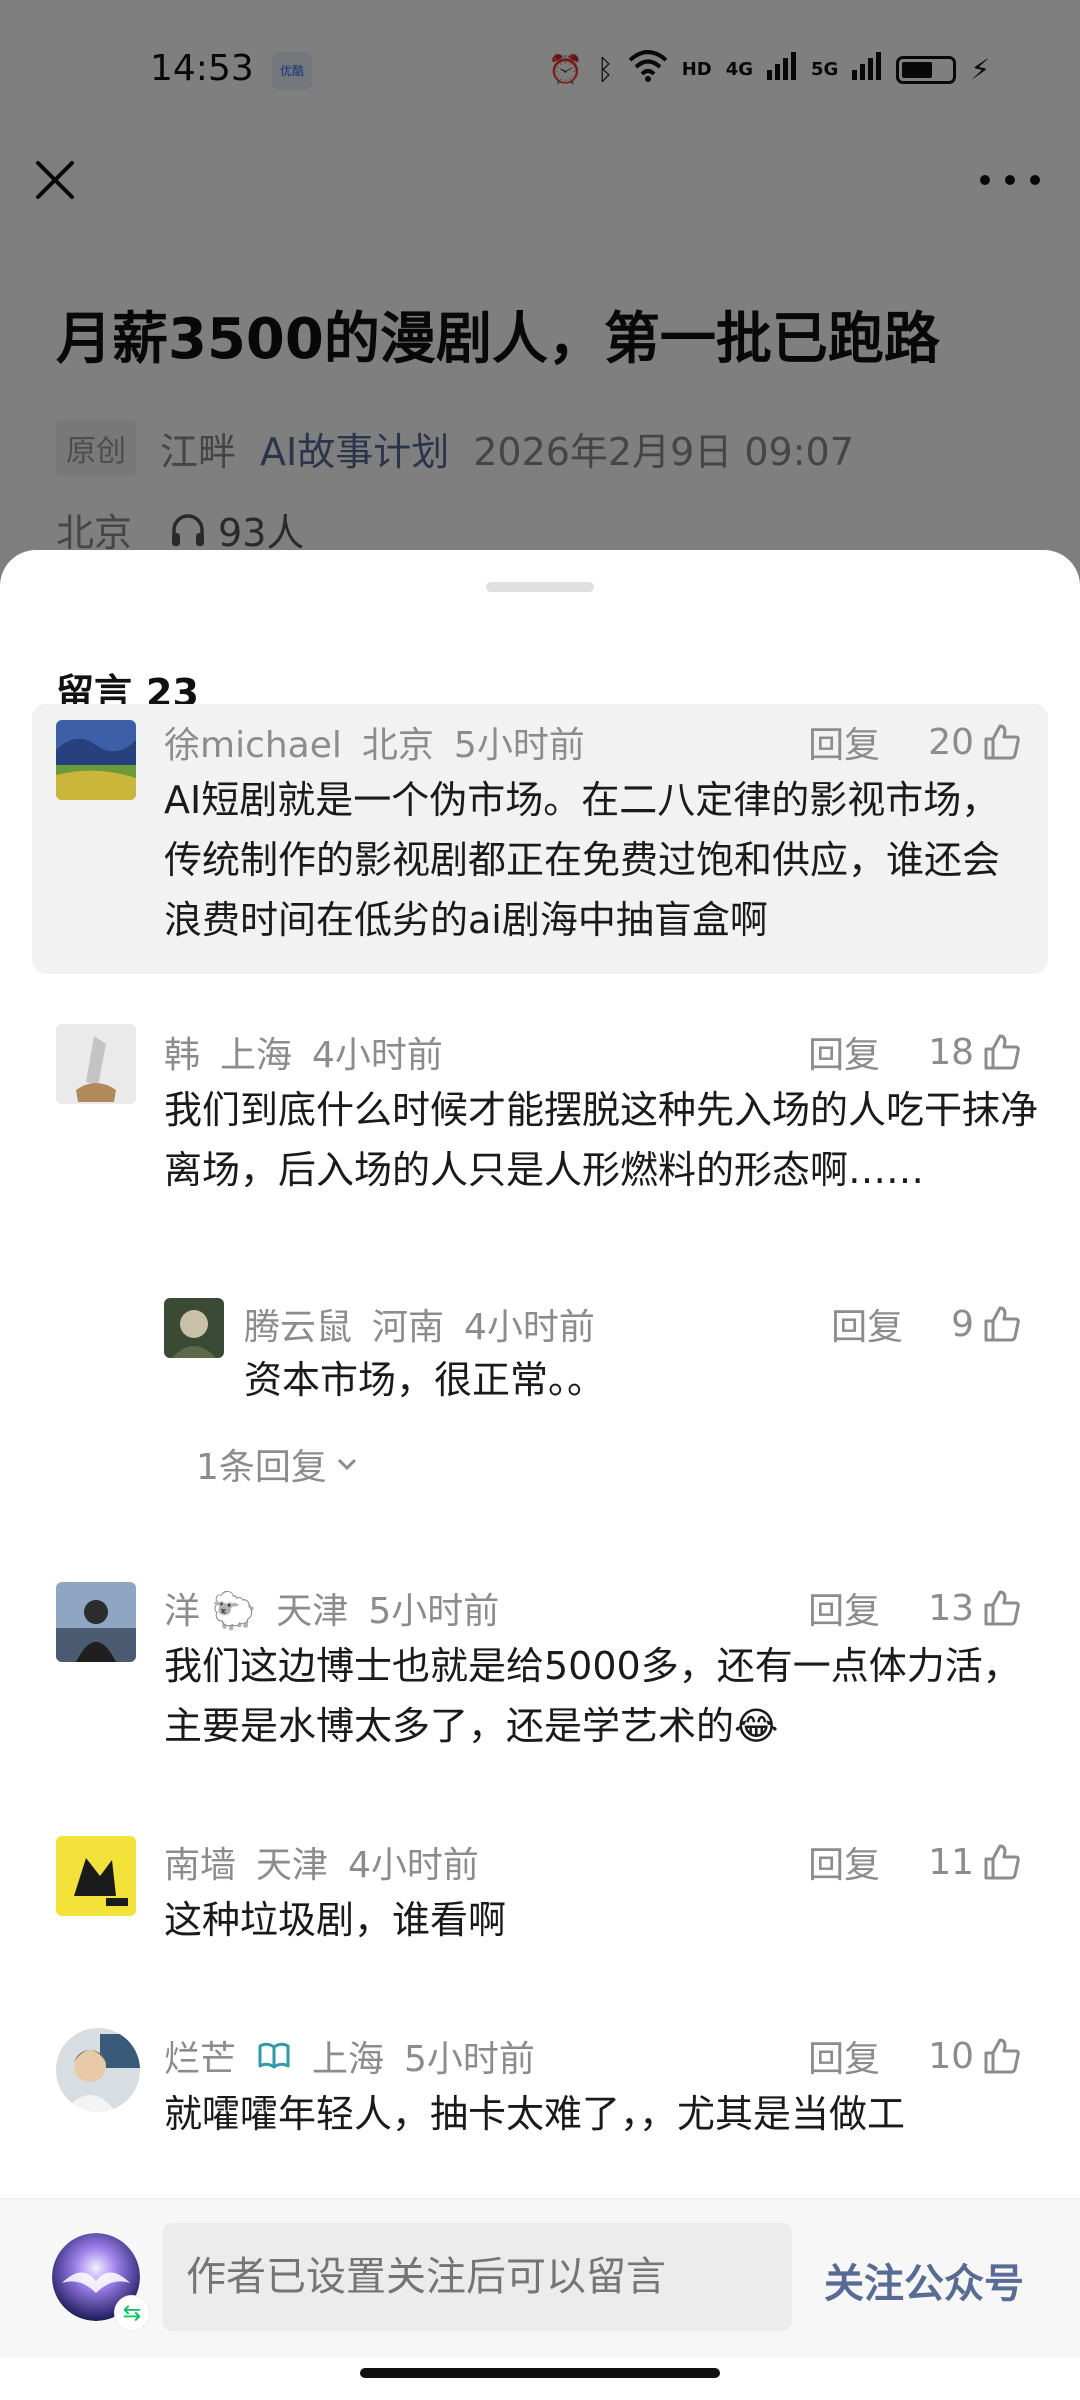 This screenshot has width=1080, height=2400. I want to click on comment-actions: 回复 10, so click(915, 2056).